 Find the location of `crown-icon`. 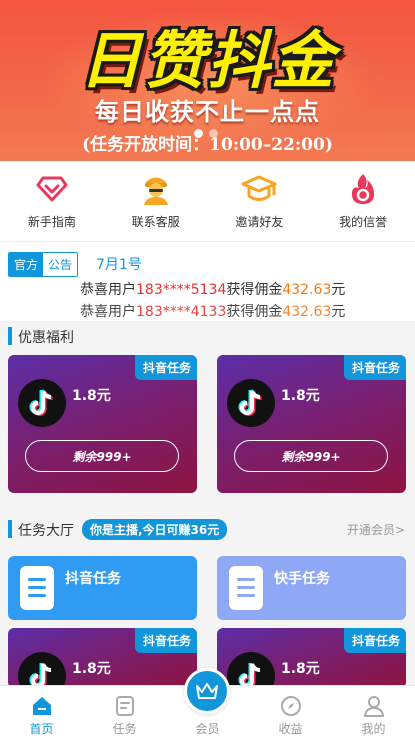

crown-icon is located at coordinates (207, 691).